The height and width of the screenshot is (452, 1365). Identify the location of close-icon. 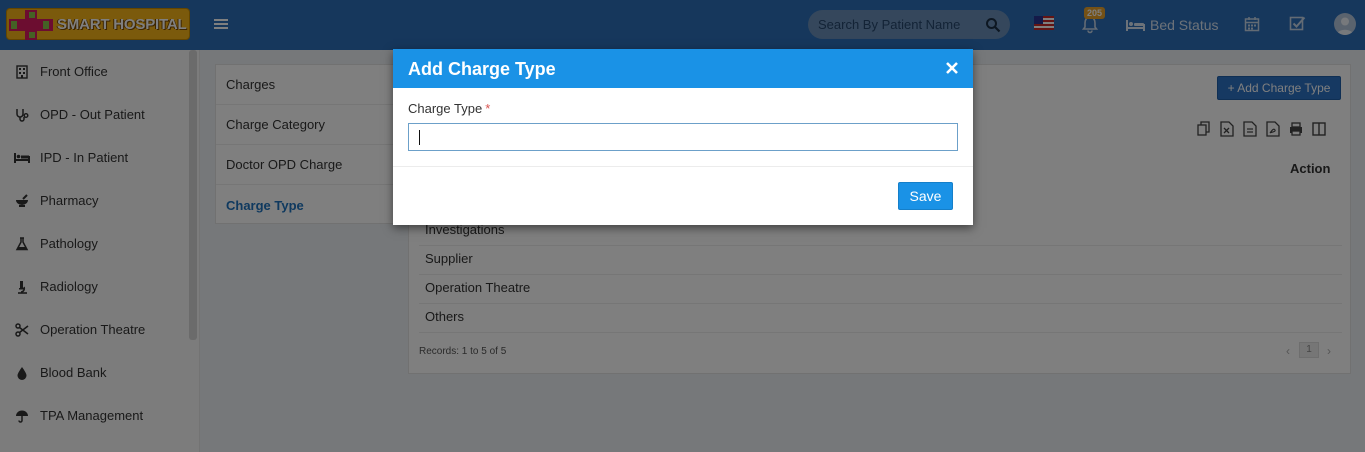
(952, 68).